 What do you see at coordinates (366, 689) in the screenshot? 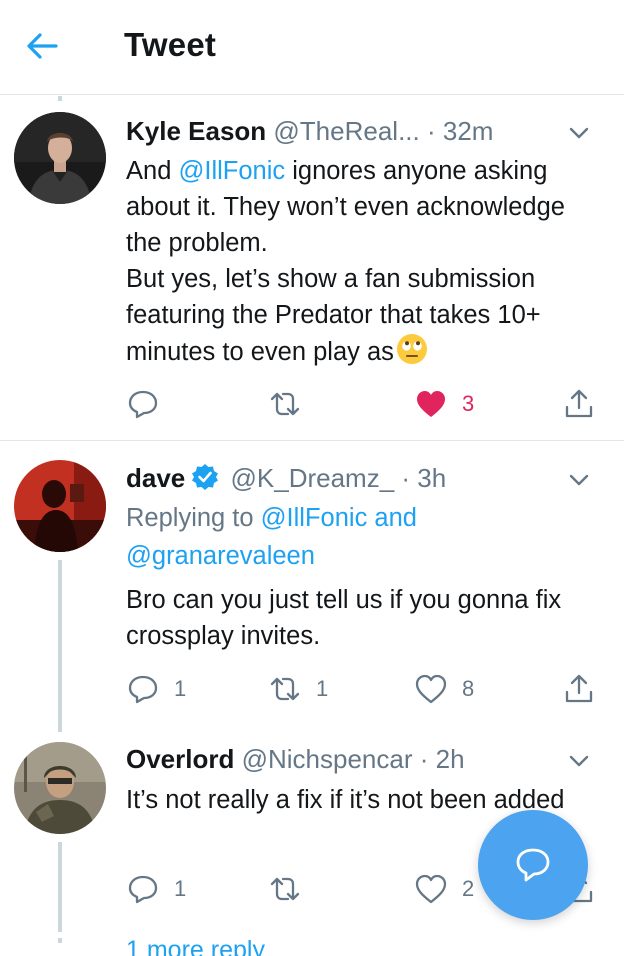
I see `tweet-actions: 1 1 8` at bounding box center [366, 689].